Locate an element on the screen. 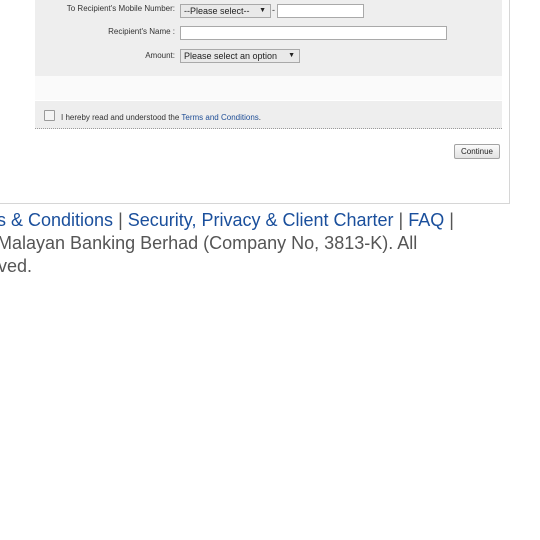 The width and height of the screenshot is (540, 540). footer-link-terms: ms & Conditions is located at coordinates (56, 220).